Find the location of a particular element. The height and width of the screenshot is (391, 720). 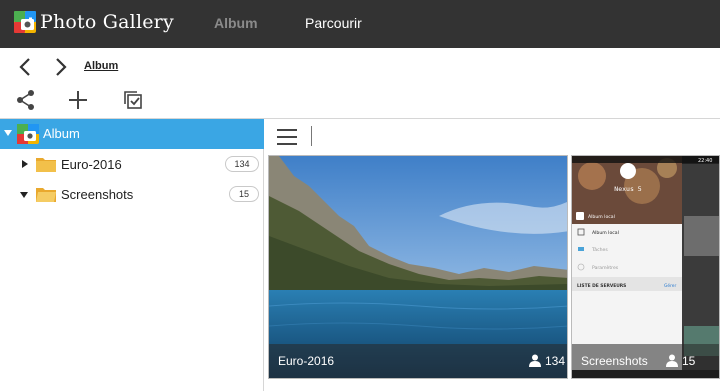

toolbar-separator is located at coordinates (311, 136).